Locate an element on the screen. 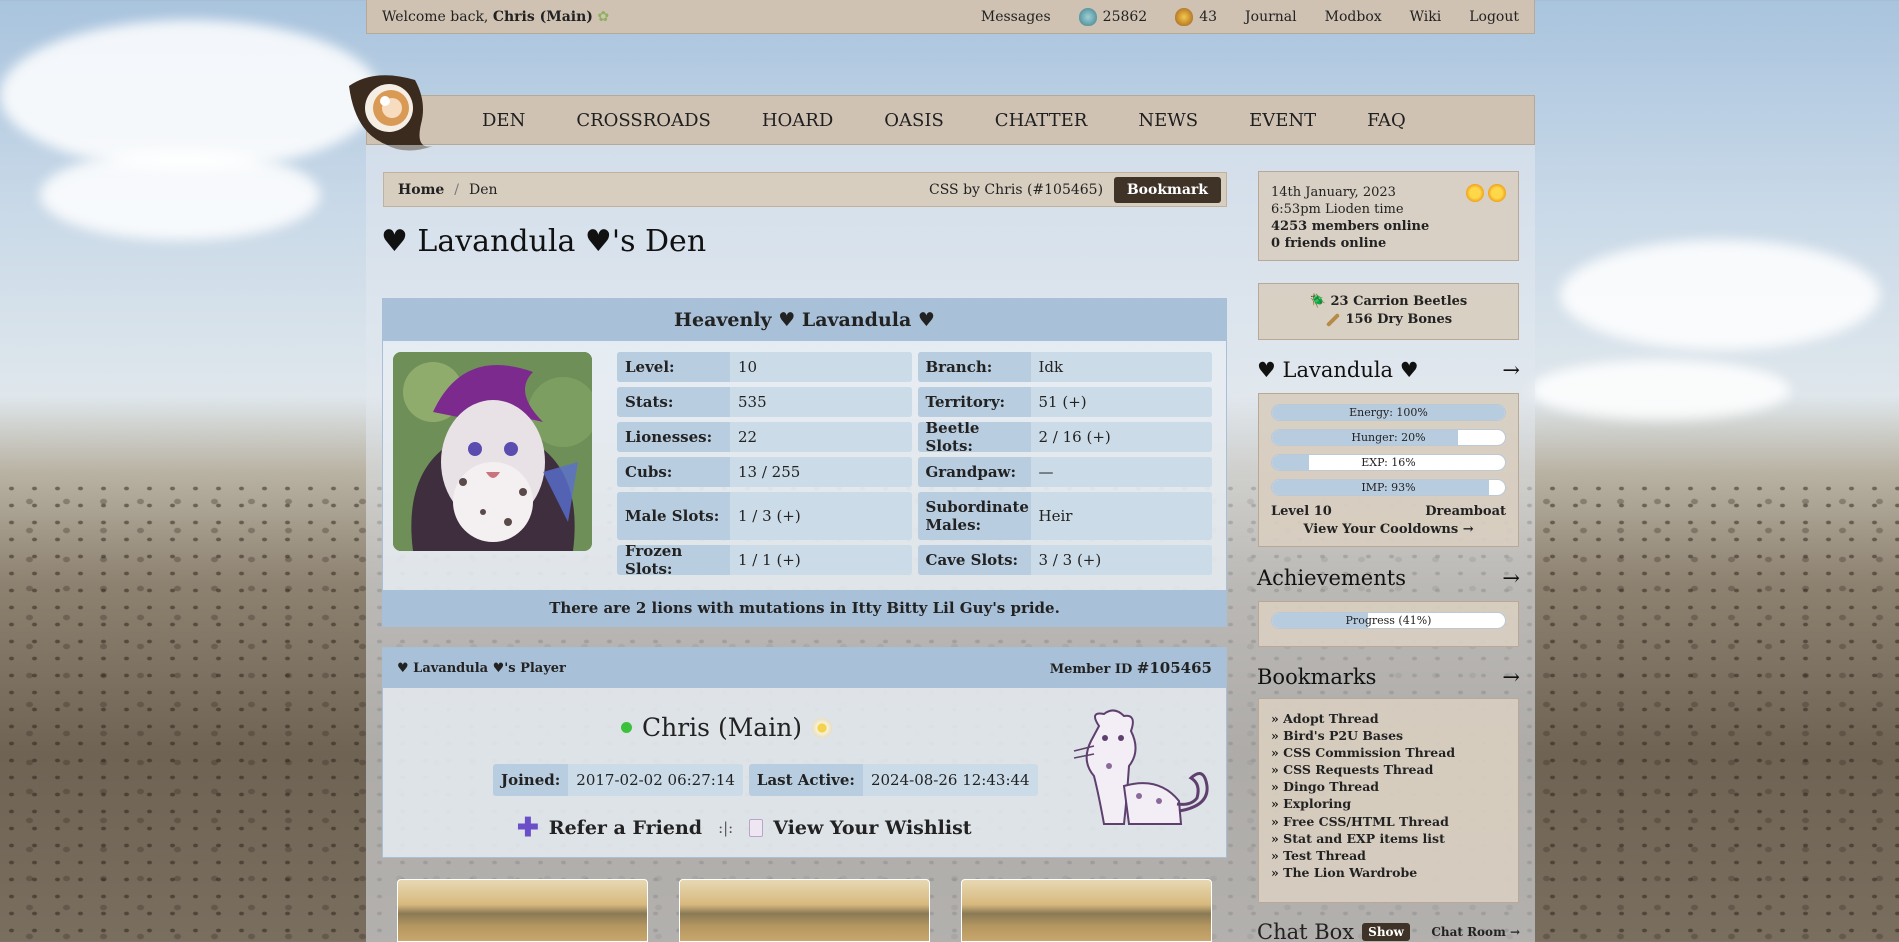 This screenshot has width=1899, height=942. lion-sidebar-arrow-icon: → is located at coordinates (1511, 370).